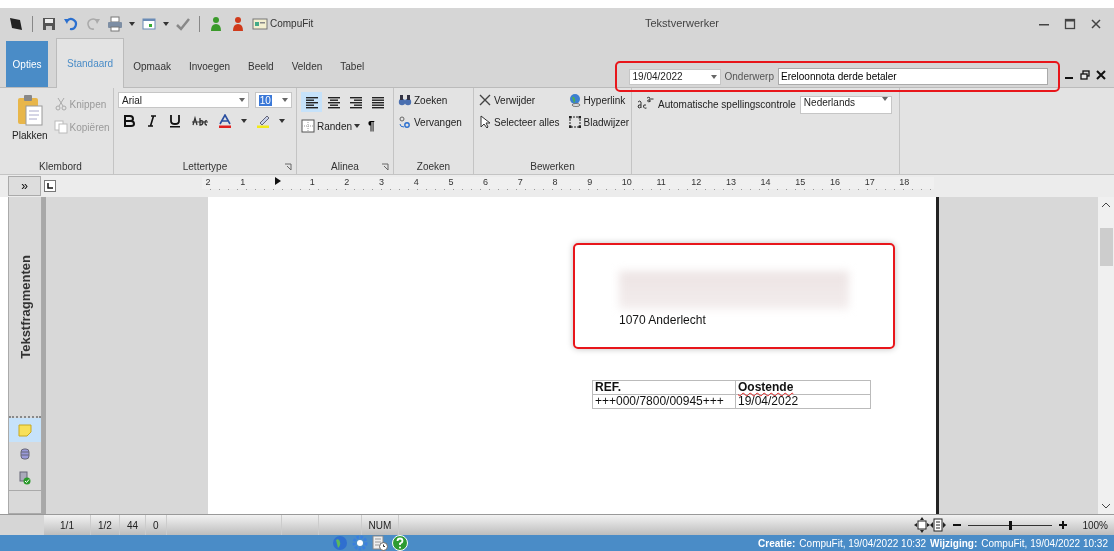 The height and width of the screenshot is (551, 1114). I want to click on zoom-in-icon, so click(1063, 525).